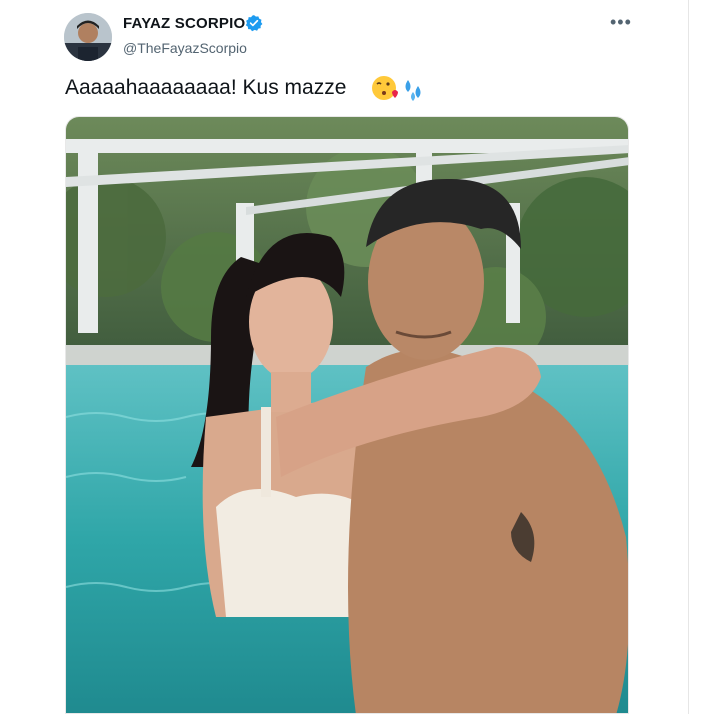 The width and height of the screenshot is (714, 714). I want to click on tweet-emojis, so click(400, 88).